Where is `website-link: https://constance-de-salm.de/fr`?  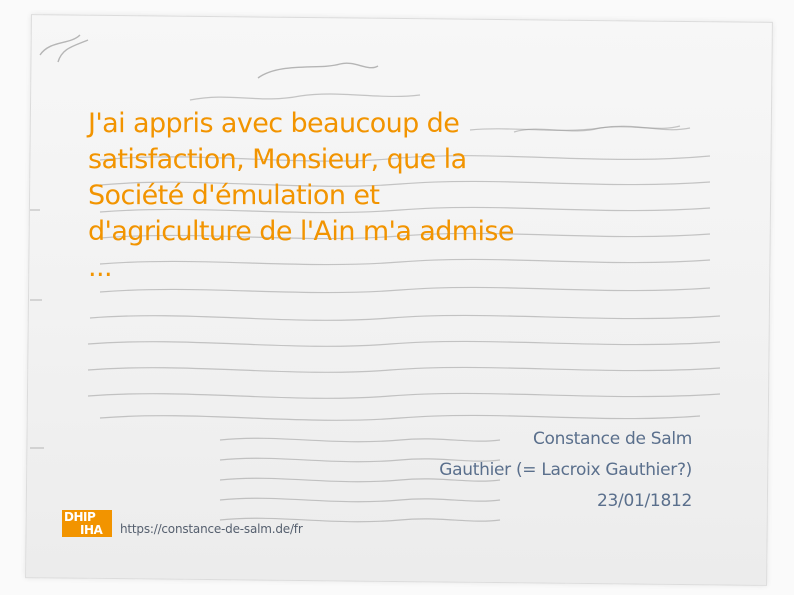 website-link: https://constance-de-salm.de/fr is located at coordinates (211, 529).